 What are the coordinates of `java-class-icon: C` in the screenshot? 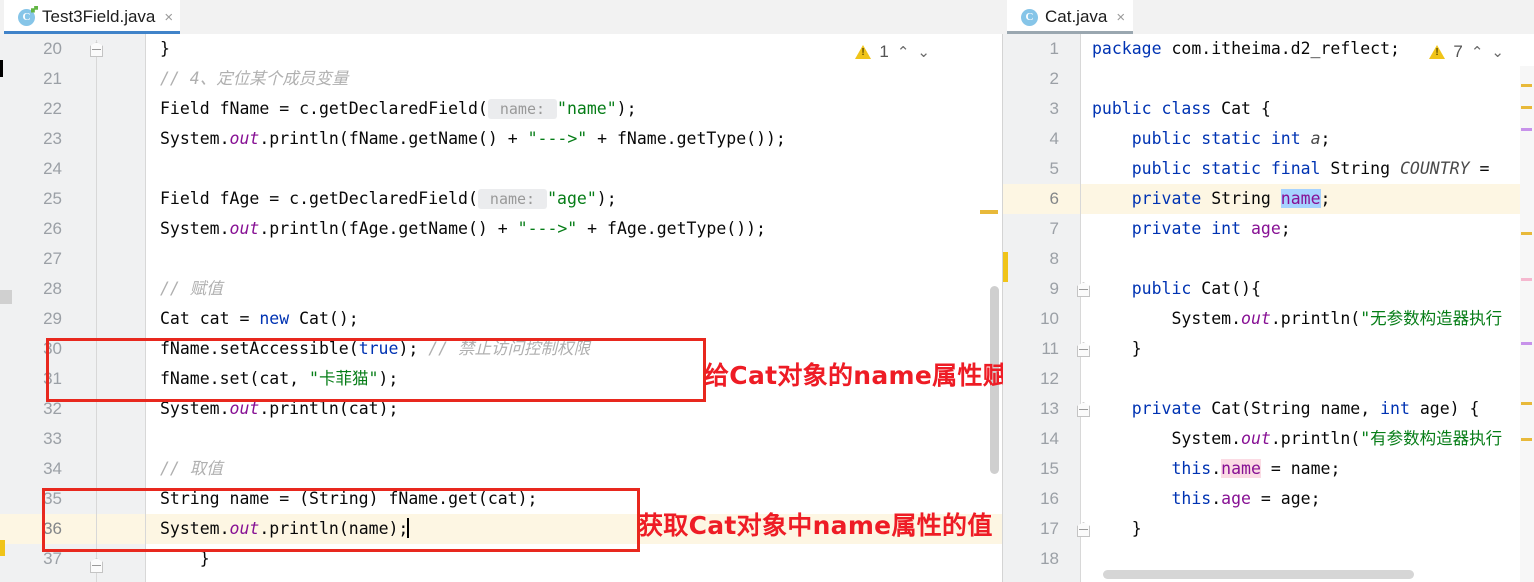 It's located at (1029, 17).